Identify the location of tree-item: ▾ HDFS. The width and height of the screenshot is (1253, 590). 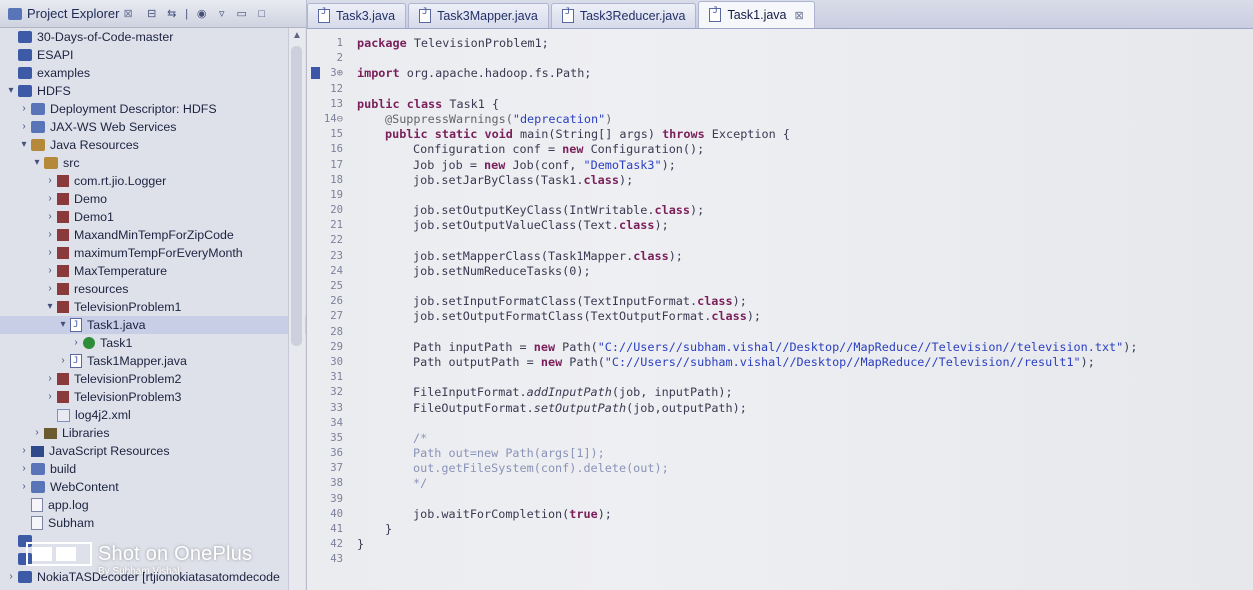
(153, 91).